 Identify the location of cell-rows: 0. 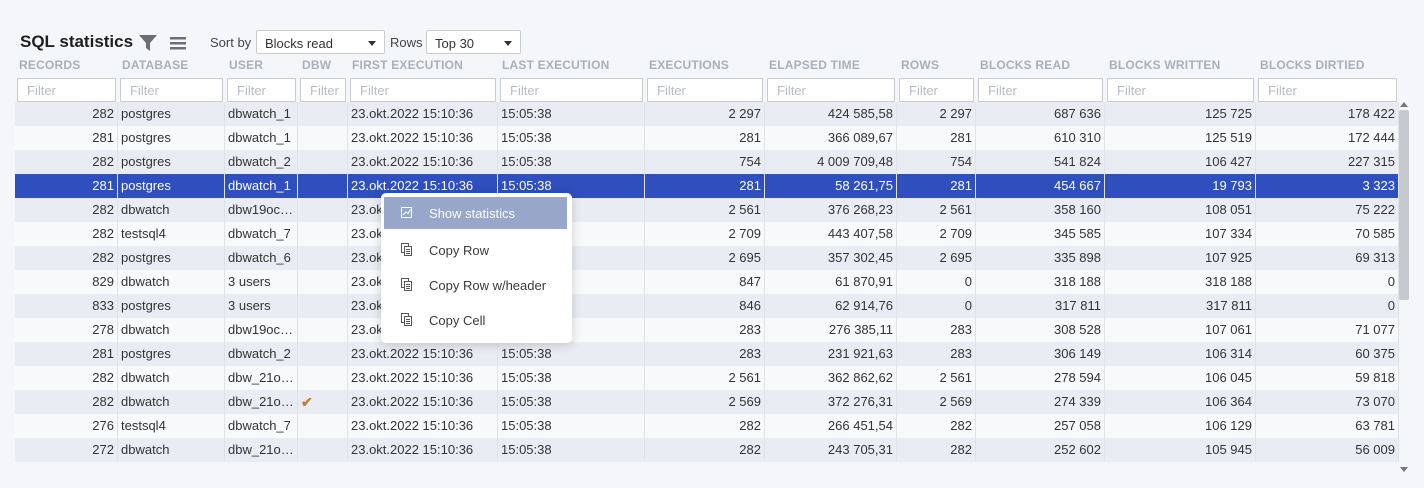
(936, 282).